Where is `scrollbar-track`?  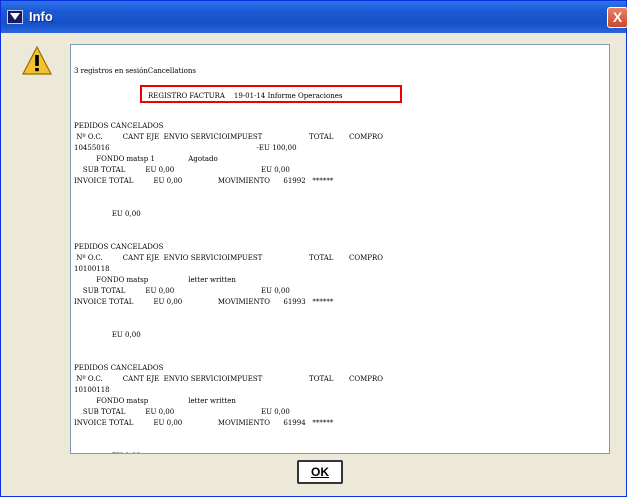 scrollbar-track is located at coordinates (609, 249).